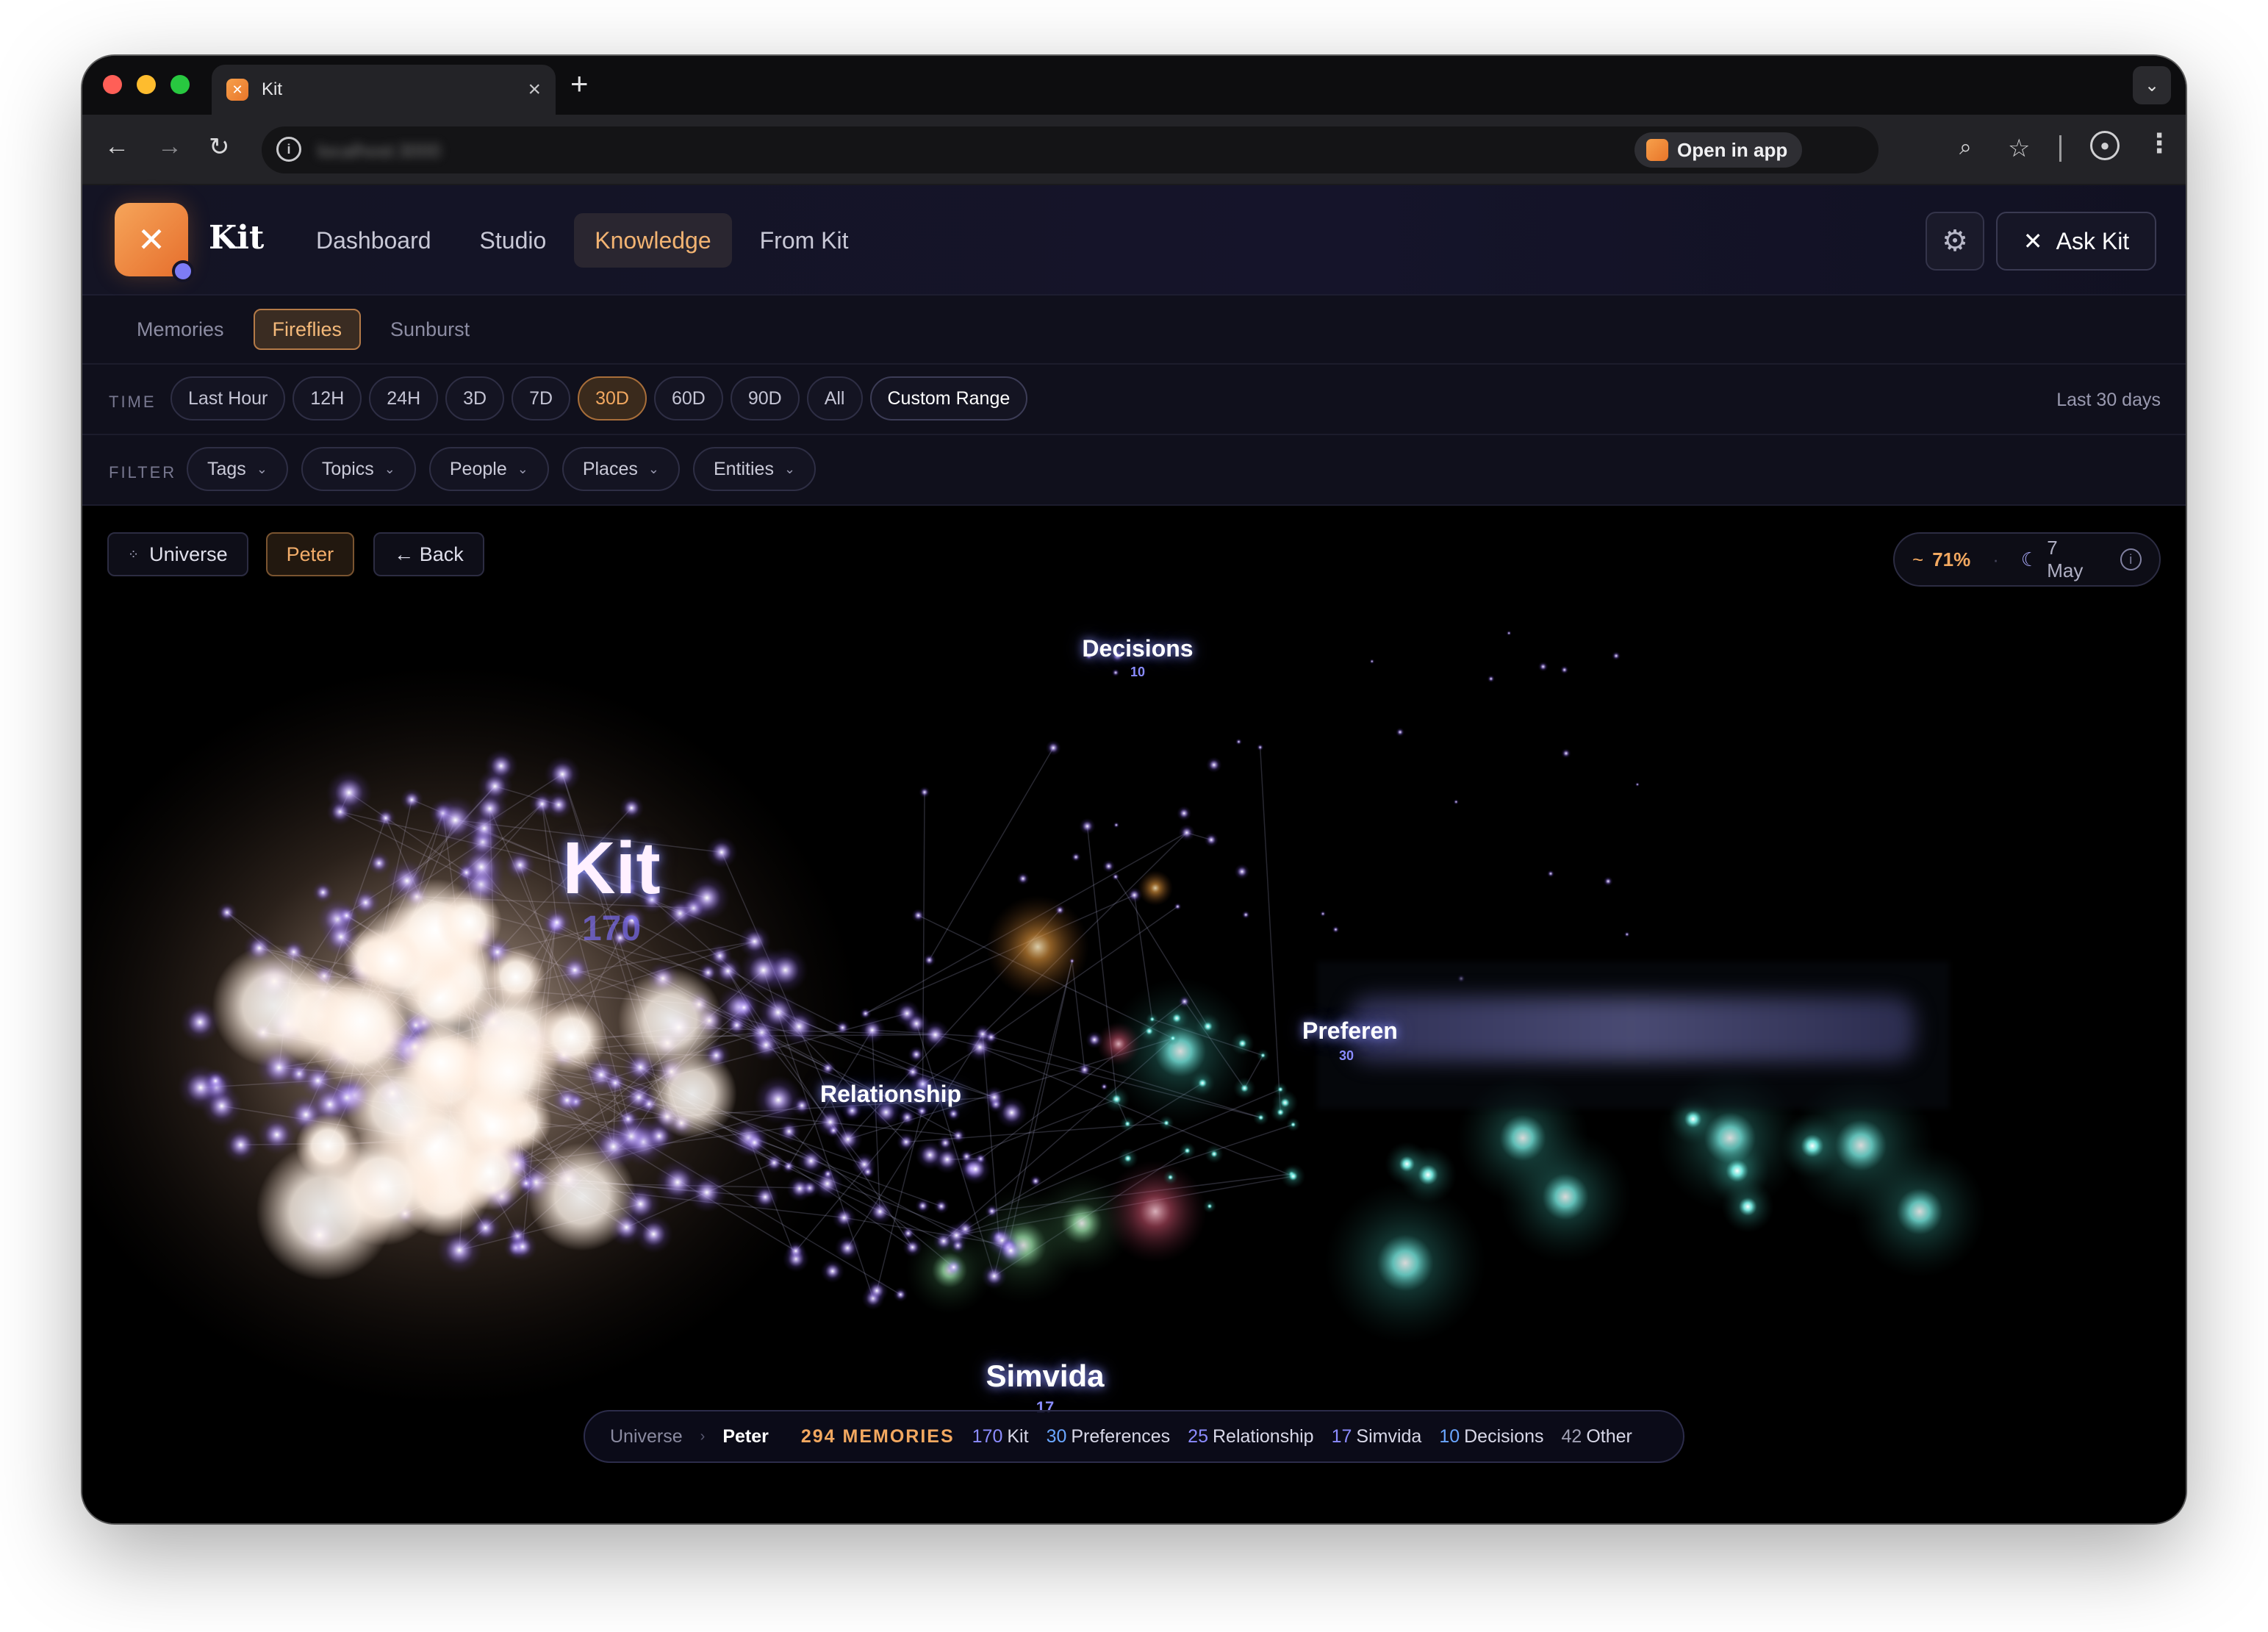 Image resolution: width=2268 pixels, height=1632 pixels. What do you see at coordinates (112, 85) in the screenshot?
I see `close-window-button` at bounding box center [112, 85].